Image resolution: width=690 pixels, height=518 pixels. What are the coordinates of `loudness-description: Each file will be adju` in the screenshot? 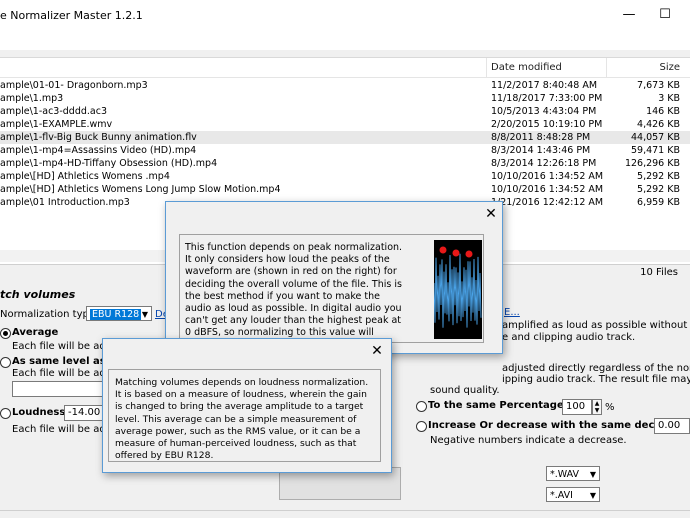 It's located at (63, 429).